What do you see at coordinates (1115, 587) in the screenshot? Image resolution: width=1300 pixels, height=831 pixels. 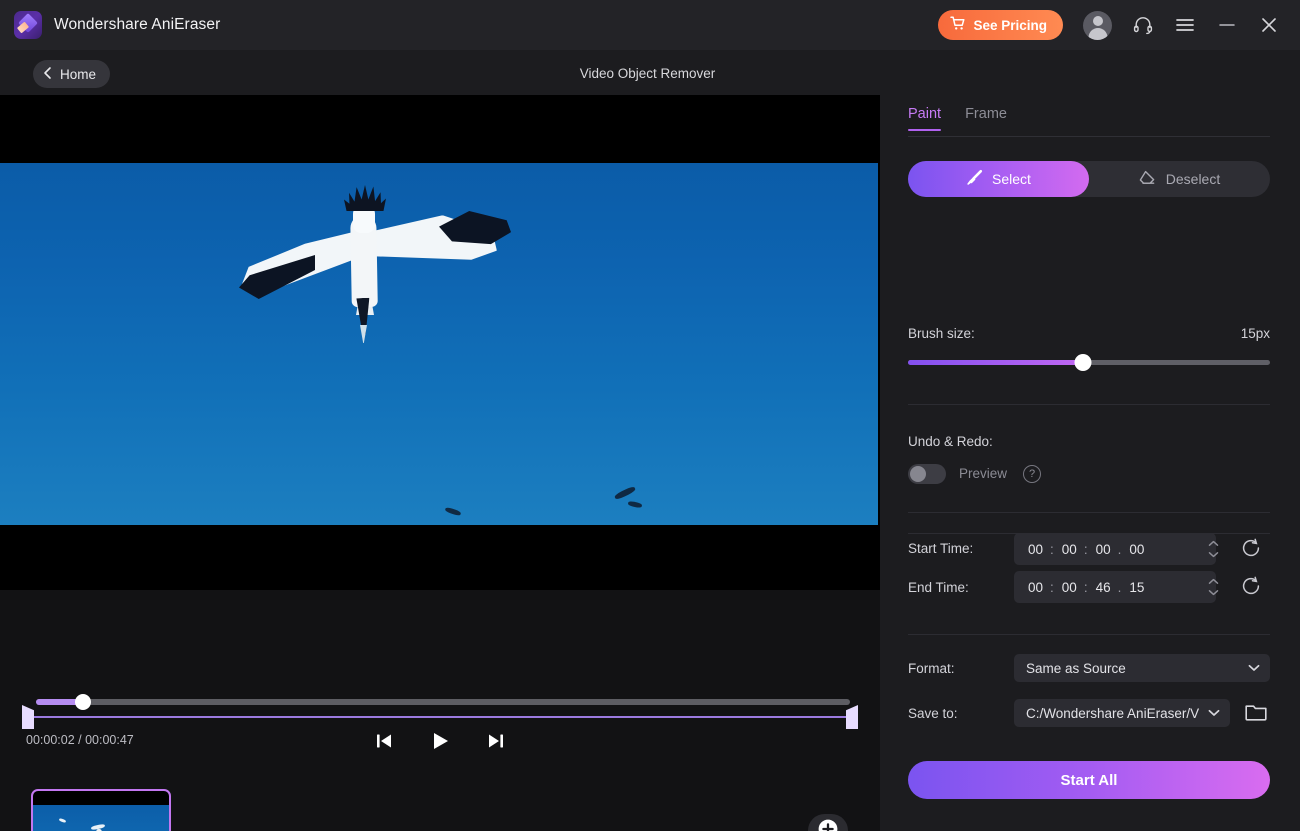 I see `end-time-field: 00 : 00 : 46 . 15` at bounding box center [1115, 587].